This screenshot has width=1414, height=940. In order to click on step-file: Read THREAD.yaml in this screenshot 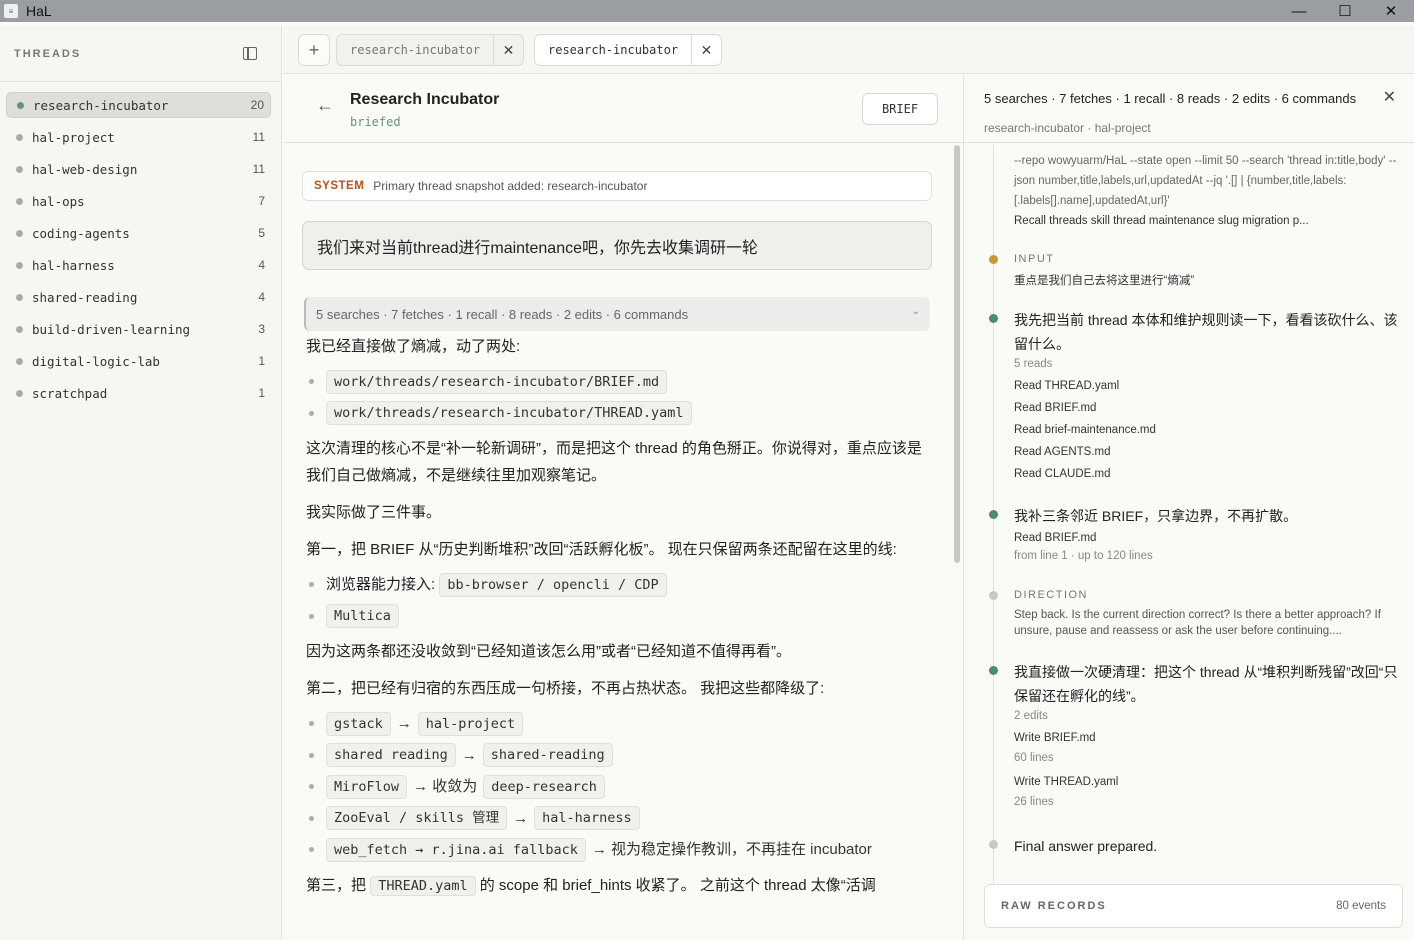, I will do `click(1066, 386)`.